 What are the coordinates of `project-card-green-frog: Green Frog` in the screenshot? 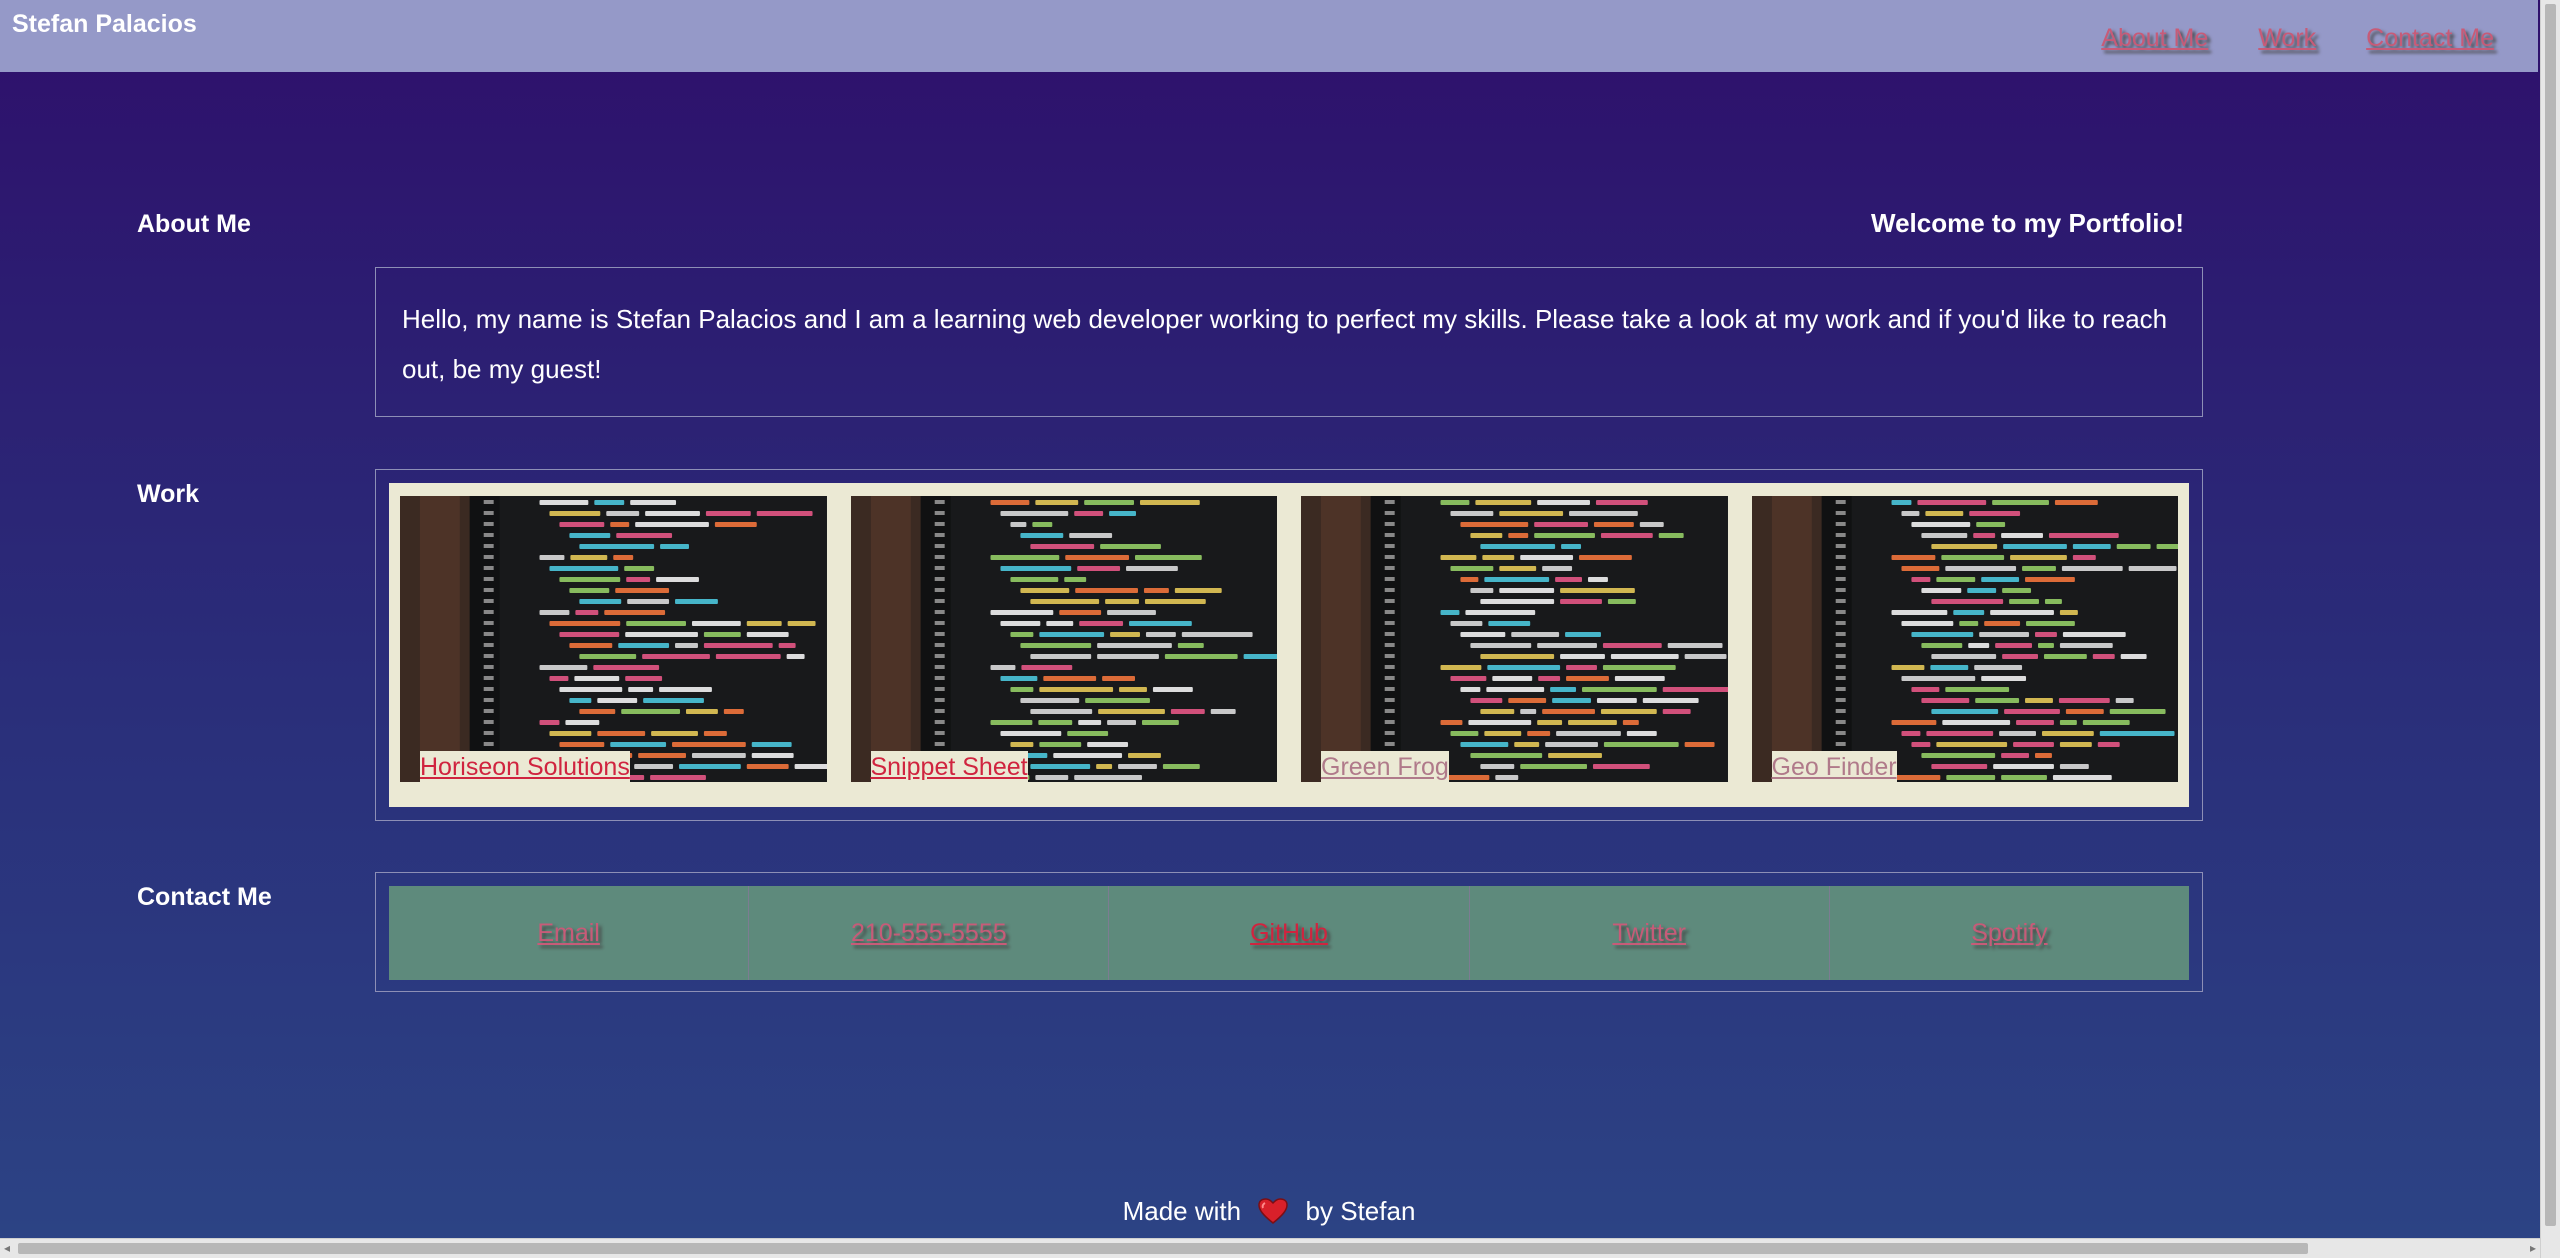 It's located at (1514, 639).